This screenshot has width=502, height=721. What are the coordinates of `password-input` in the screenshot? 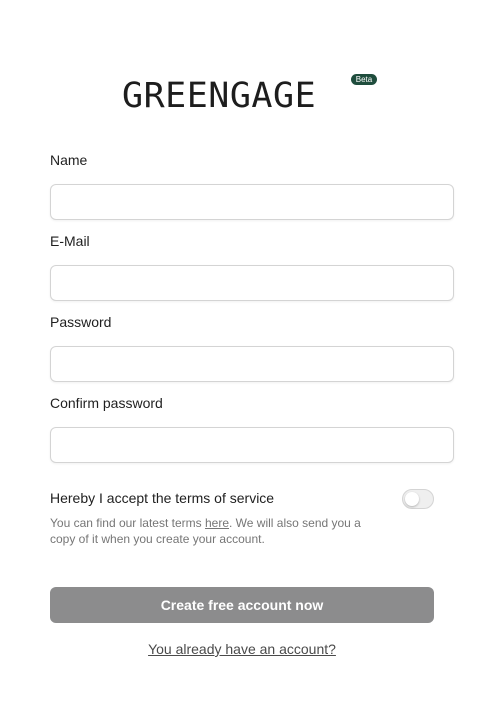 It's located at (252, 364).